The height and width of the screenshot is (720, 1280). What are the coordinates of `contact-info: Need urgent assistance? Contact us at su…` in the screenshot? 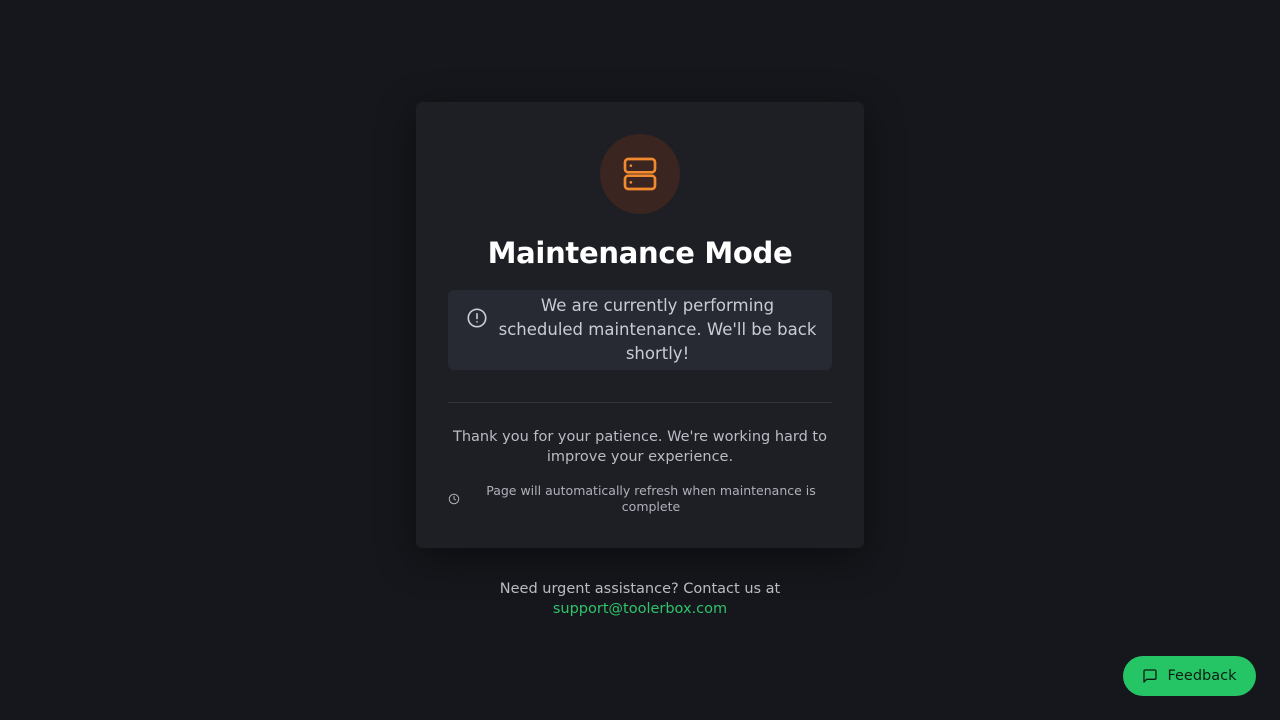 It's located at (640, 599).